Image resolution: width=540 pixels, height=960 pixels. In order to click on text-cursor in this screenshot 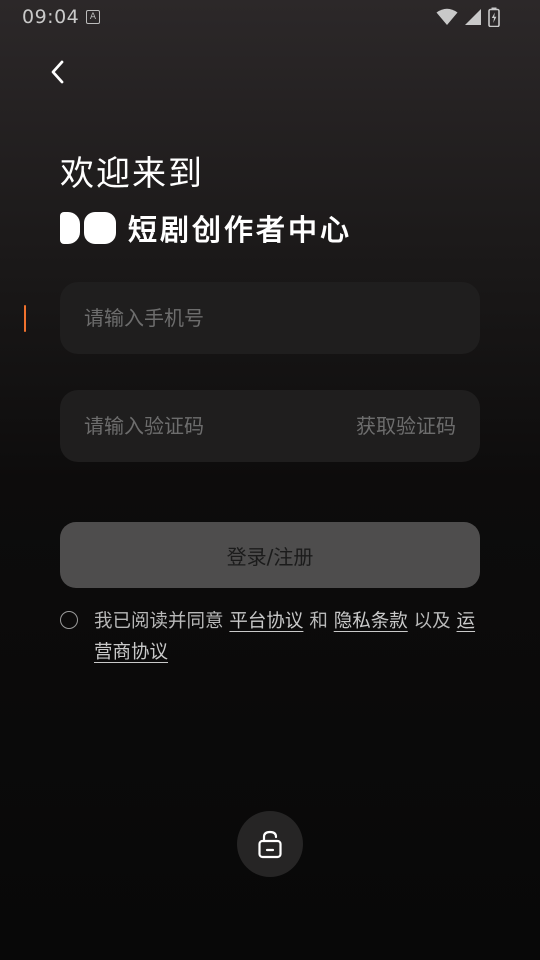, I will do `click(25, 318)`.